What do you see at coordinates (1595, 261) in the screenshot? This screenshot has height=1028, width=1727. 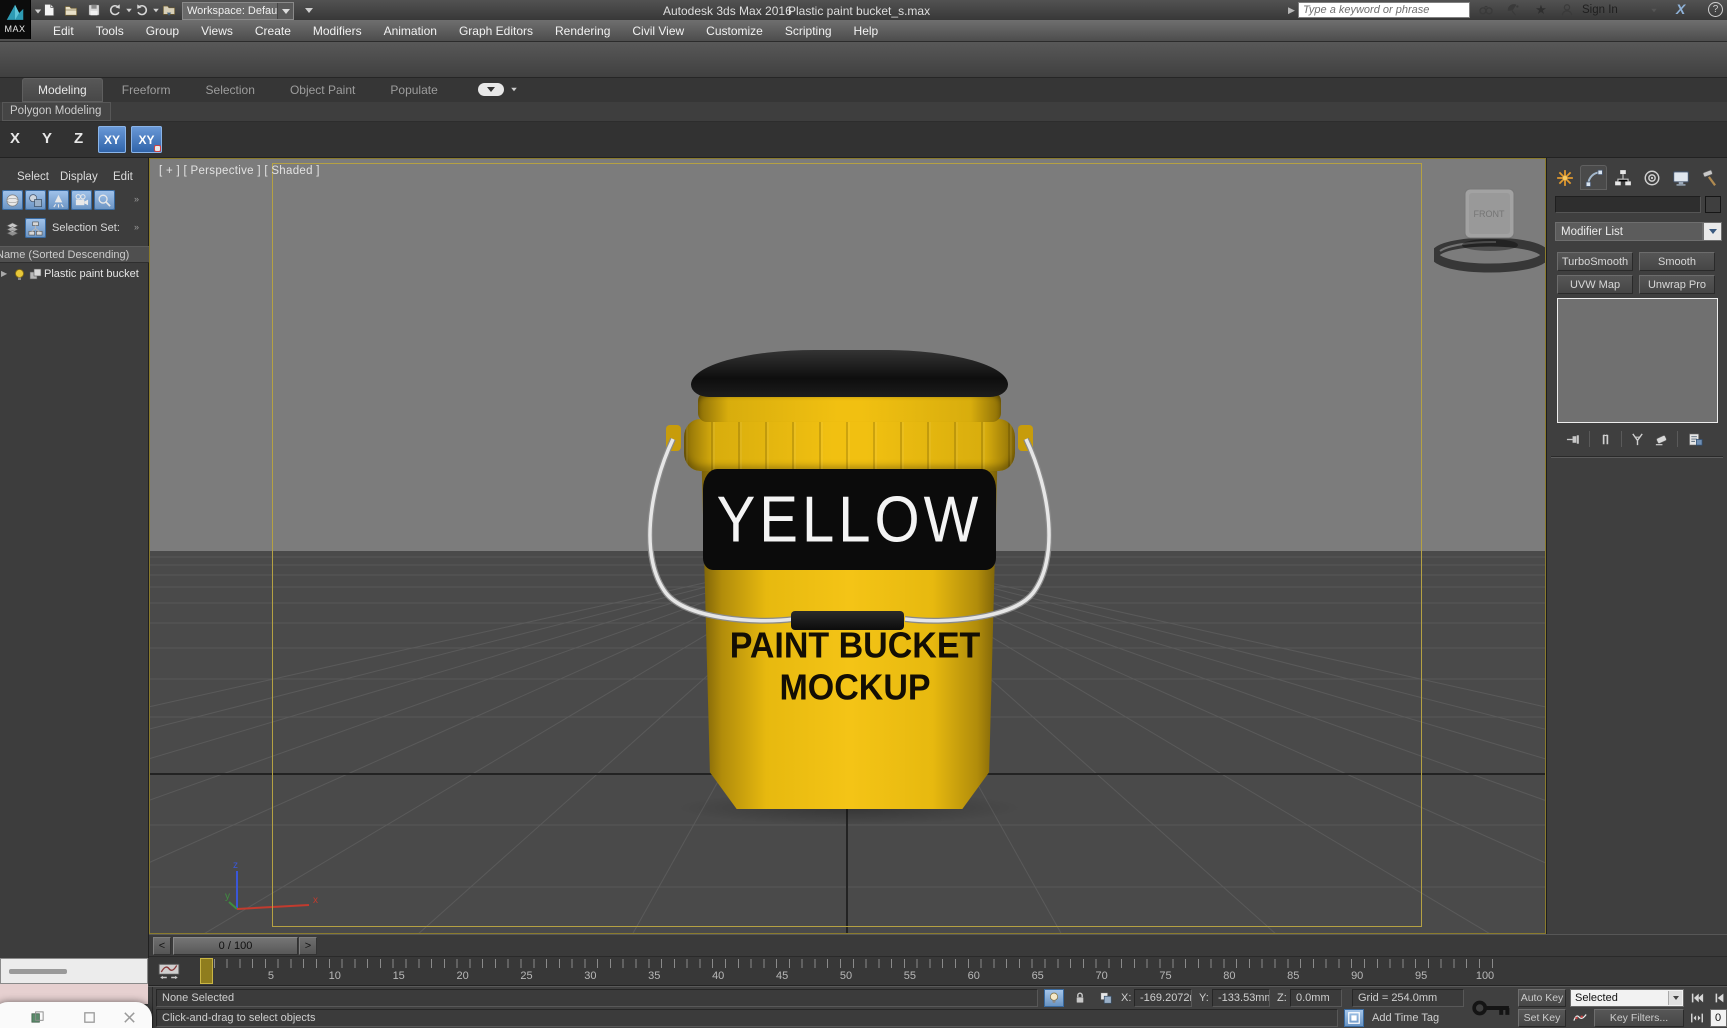 I see `turbosmooth-button: TurboSmooth` at bounding box center [1595, 261].